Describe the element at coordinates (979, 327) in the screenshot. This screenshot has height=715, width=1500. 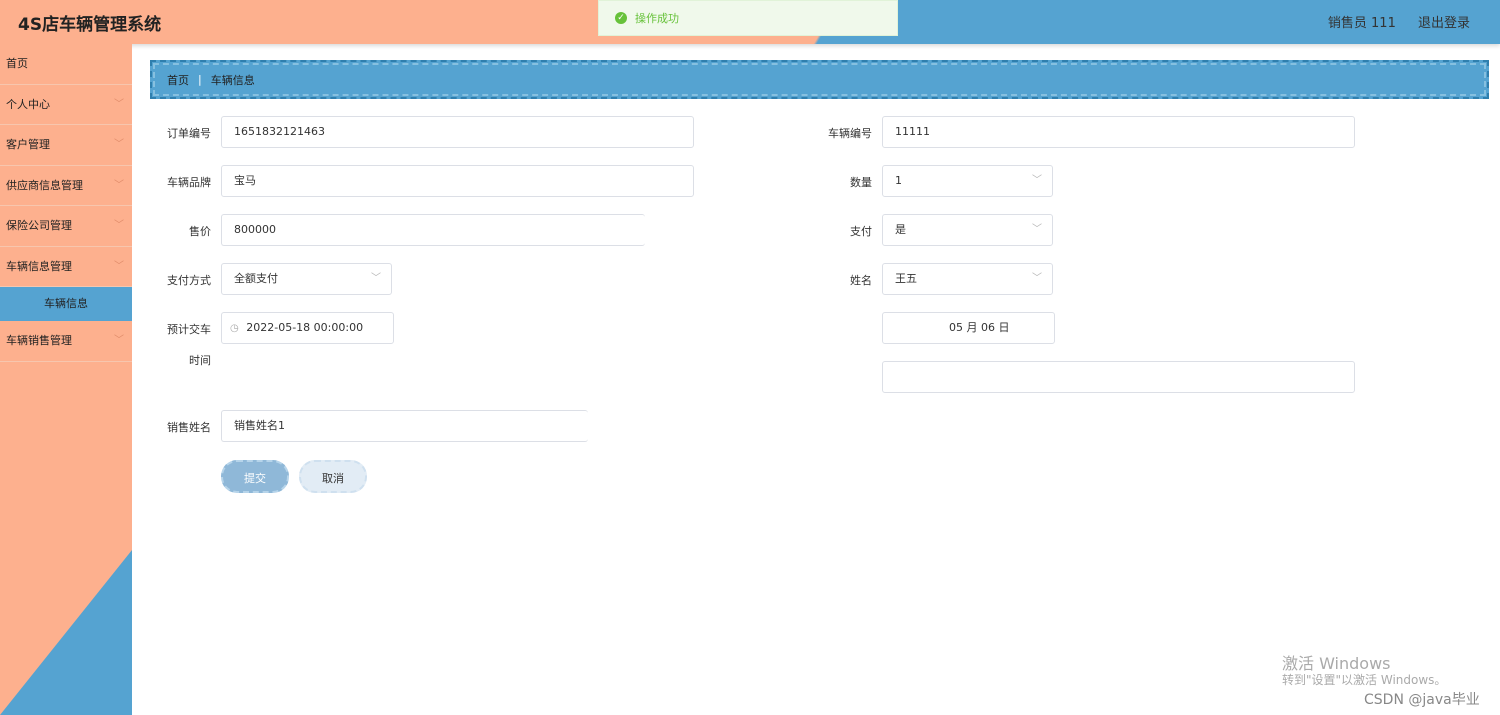
I see `date-picker-value: 05 月 06 日` at that location.